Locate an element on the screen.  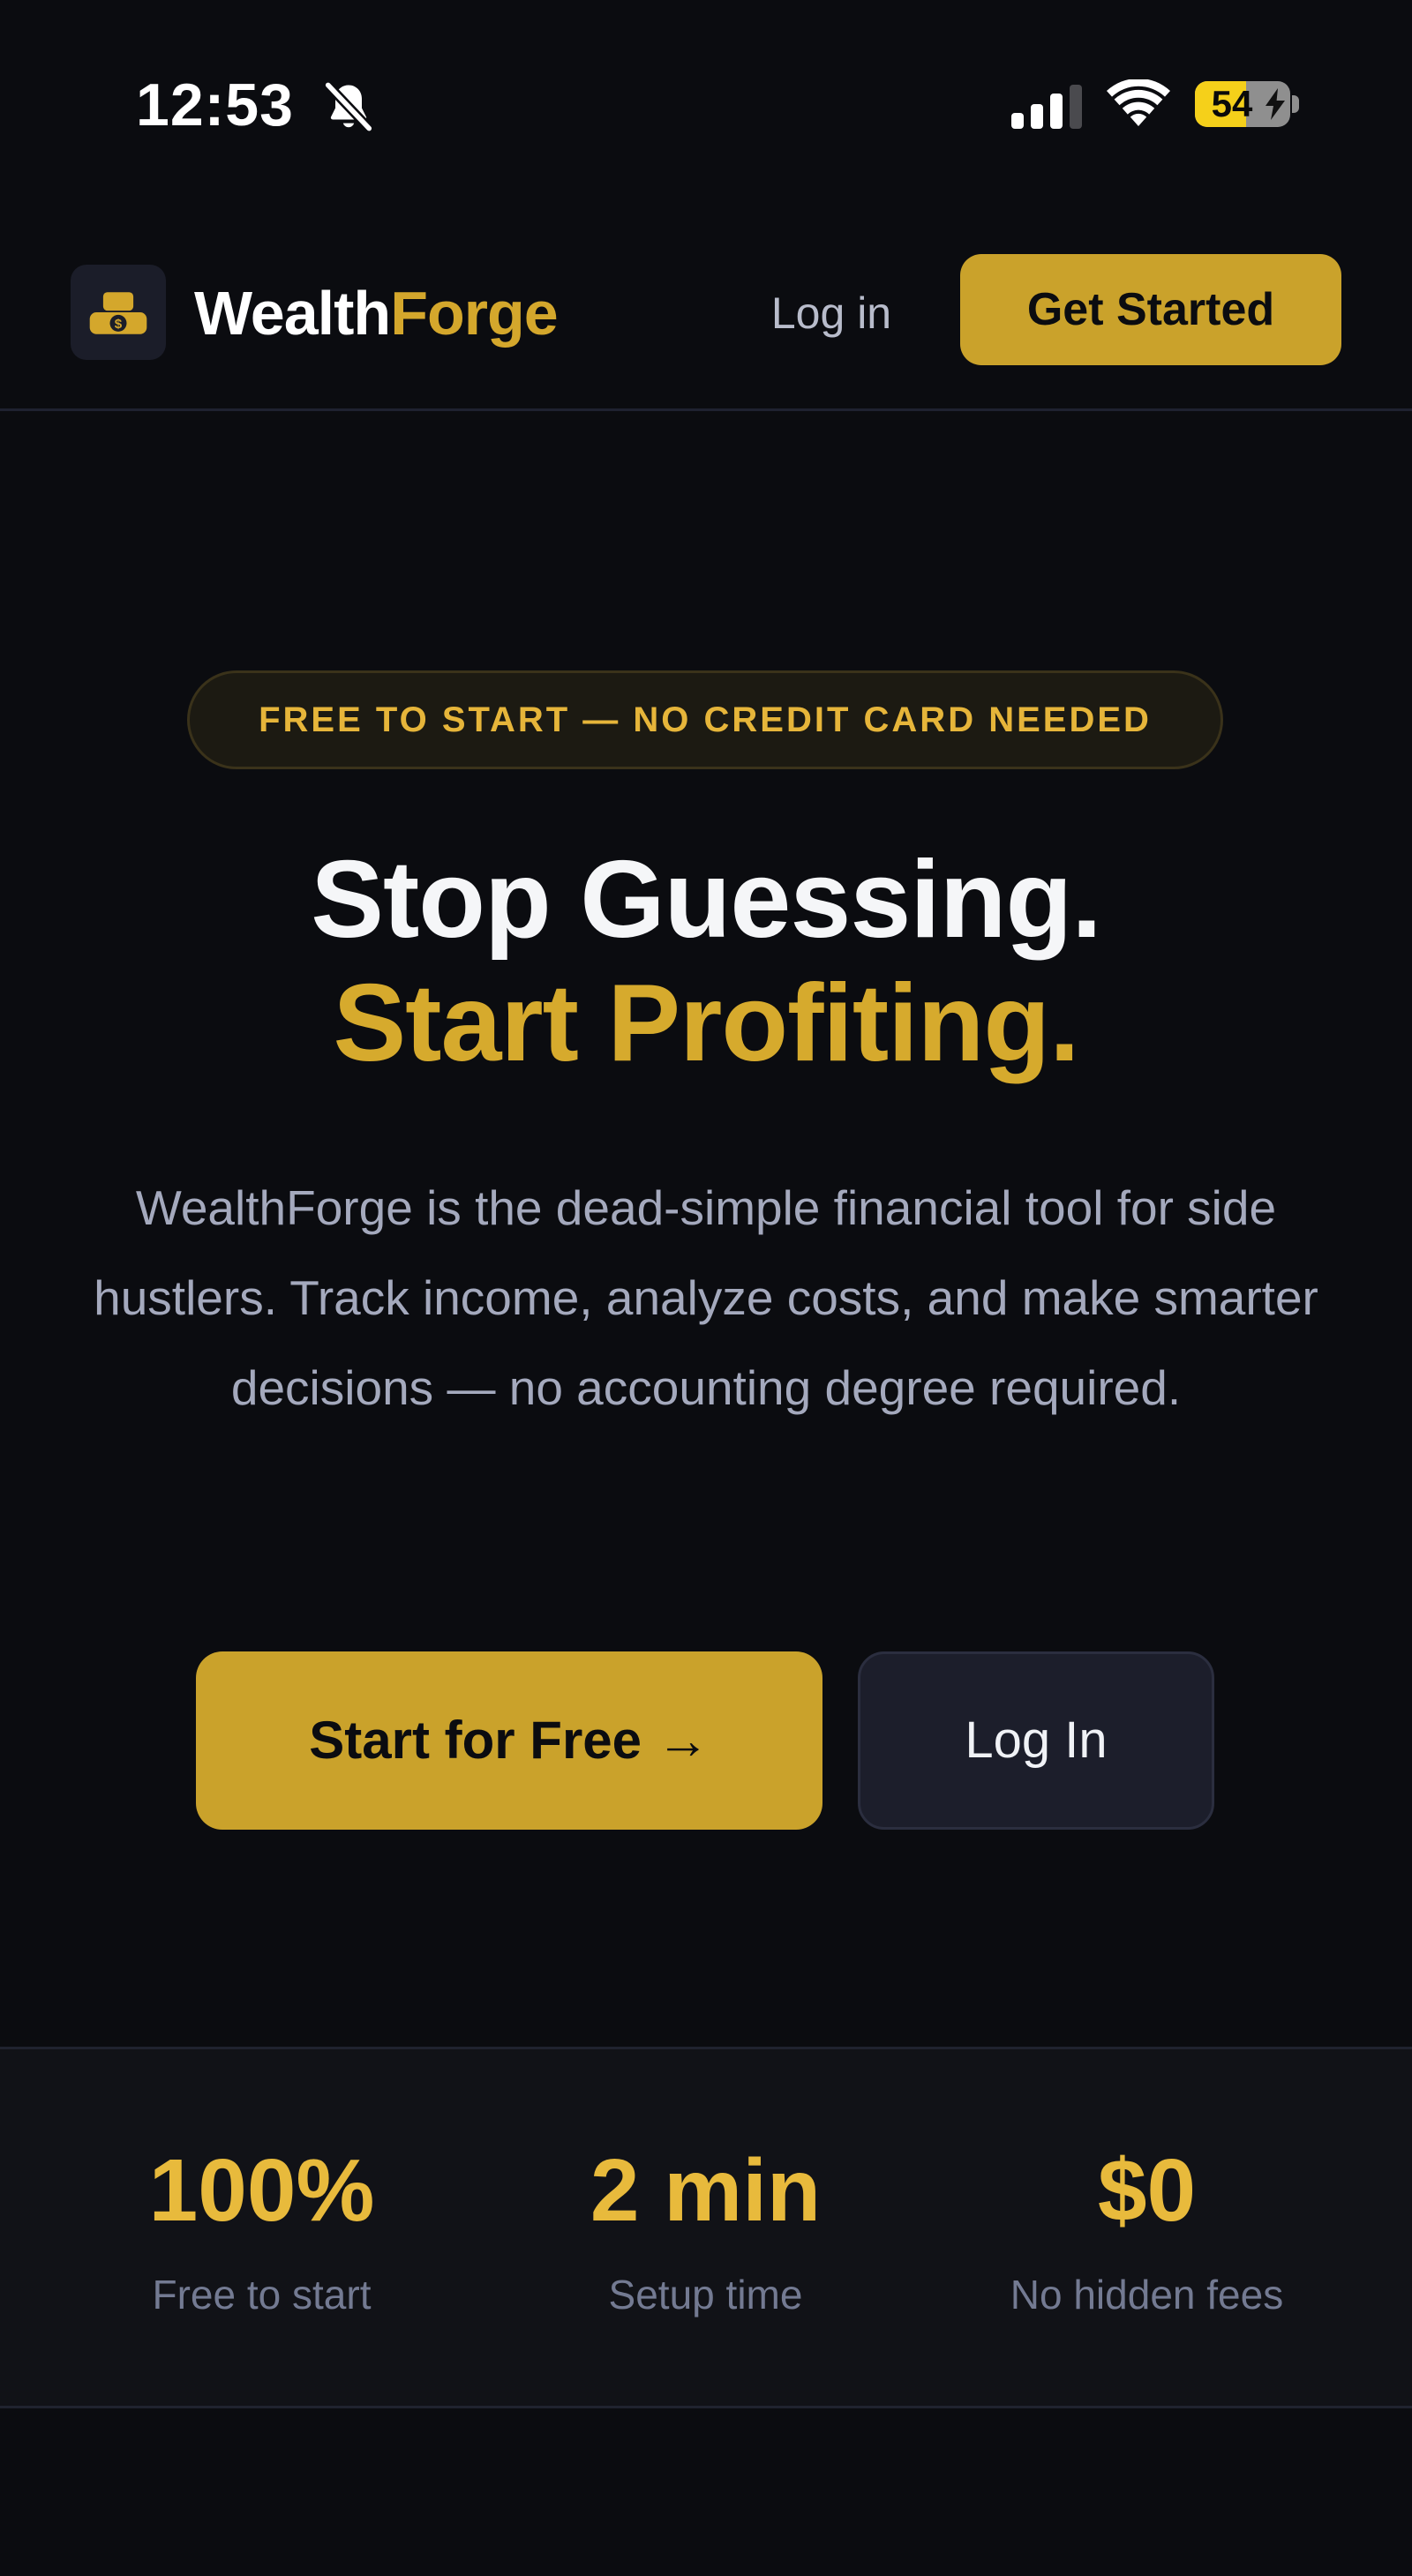
stat-value: $0 is located at coordinates (1147, 2191).